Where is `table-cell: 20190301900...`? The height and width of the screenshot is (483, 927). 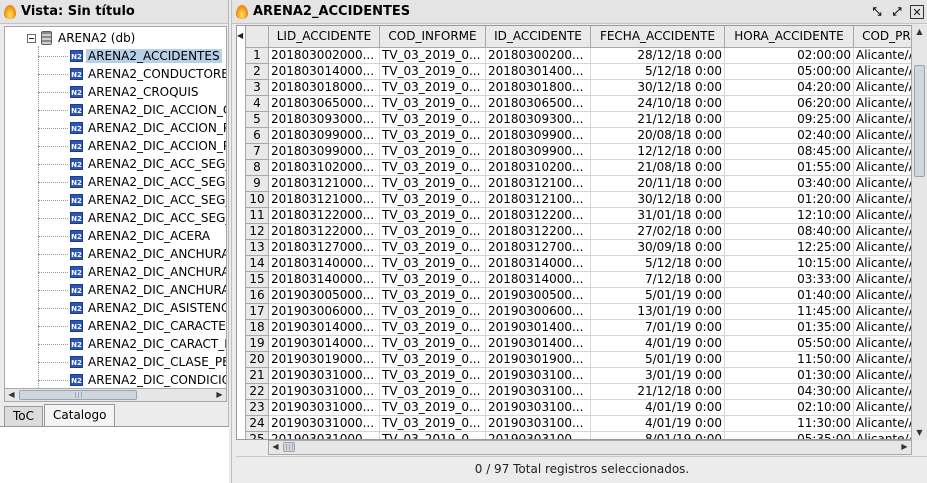 table-cell: 20190301900... is located at coordinates (538, 359).